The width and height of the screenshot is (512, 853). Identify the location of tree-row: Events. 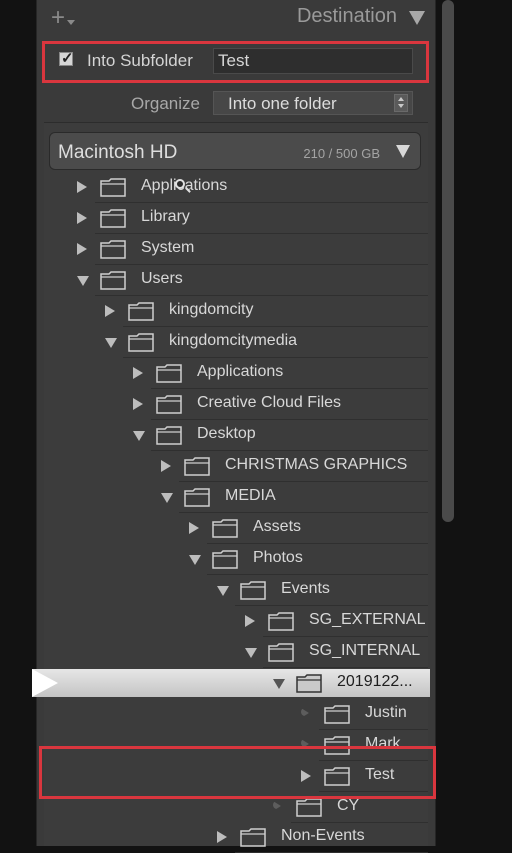
(256, 590).